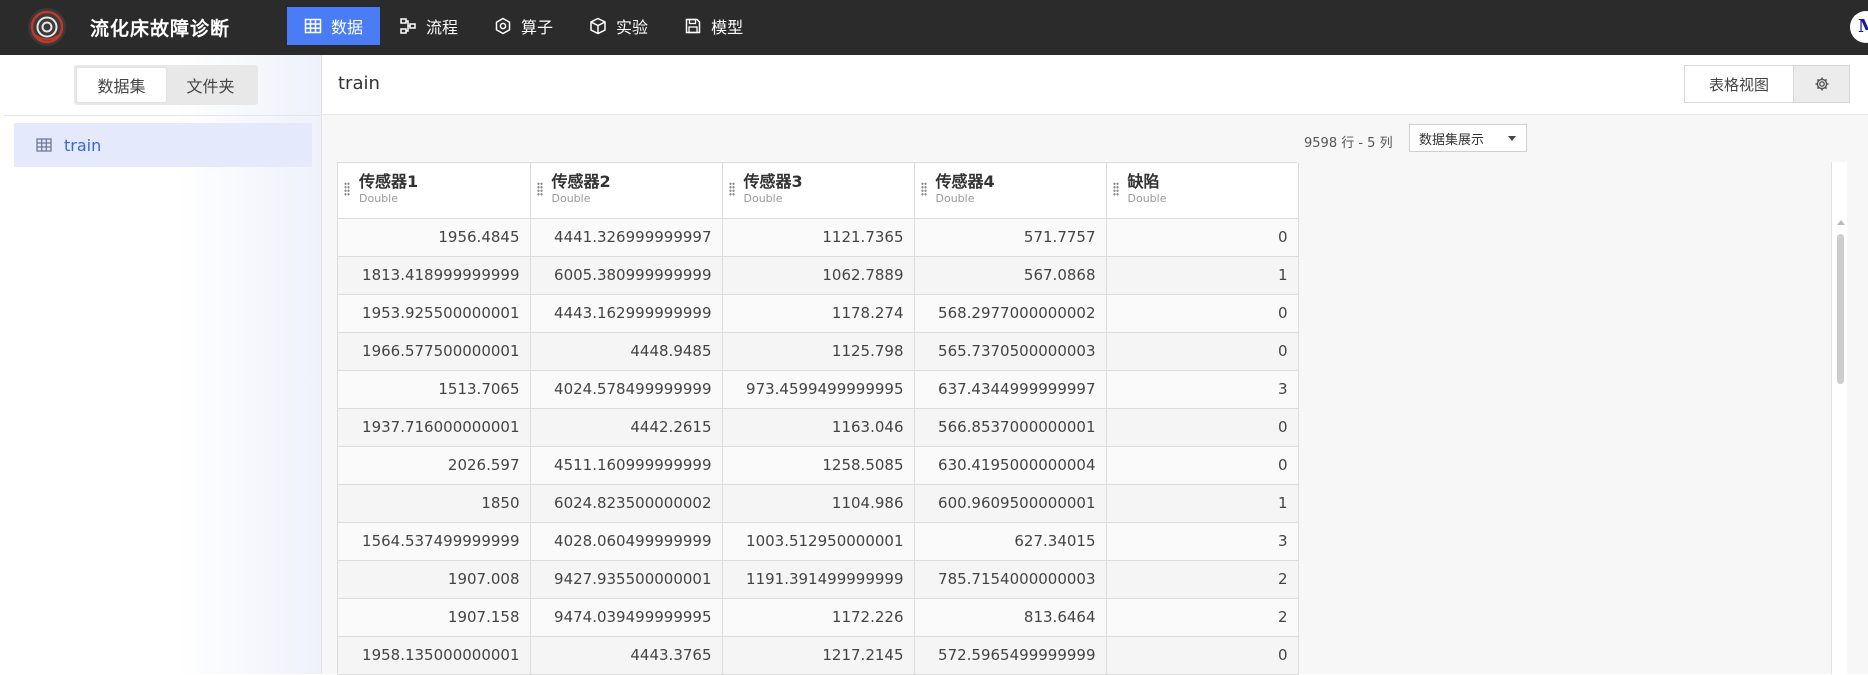  I want to click on main-header: train 表格视图, so click(1095, 85).